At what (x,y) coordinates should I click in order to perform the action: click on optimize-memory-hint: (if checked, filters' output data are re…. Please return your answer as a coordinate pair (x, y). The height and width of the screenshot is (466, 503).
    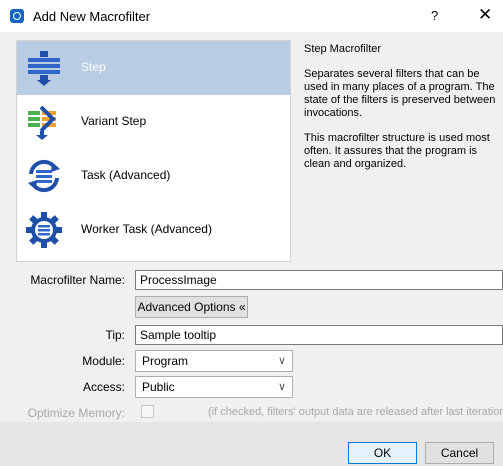
    Looking at the image, I should click on (355, 412).